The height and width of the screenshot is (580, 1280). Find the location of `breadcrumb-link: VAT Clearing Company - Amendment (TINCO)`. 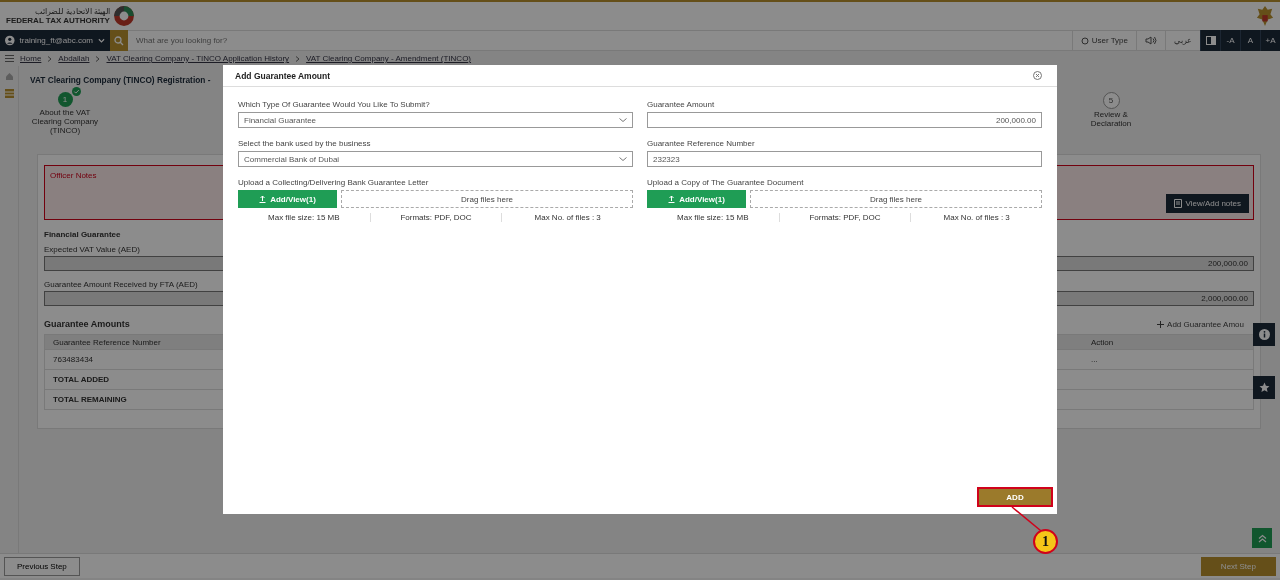

breadcrumb-link: VAT Clearing Company - Amendment (TINCO) is located at coordinates (389, 58).